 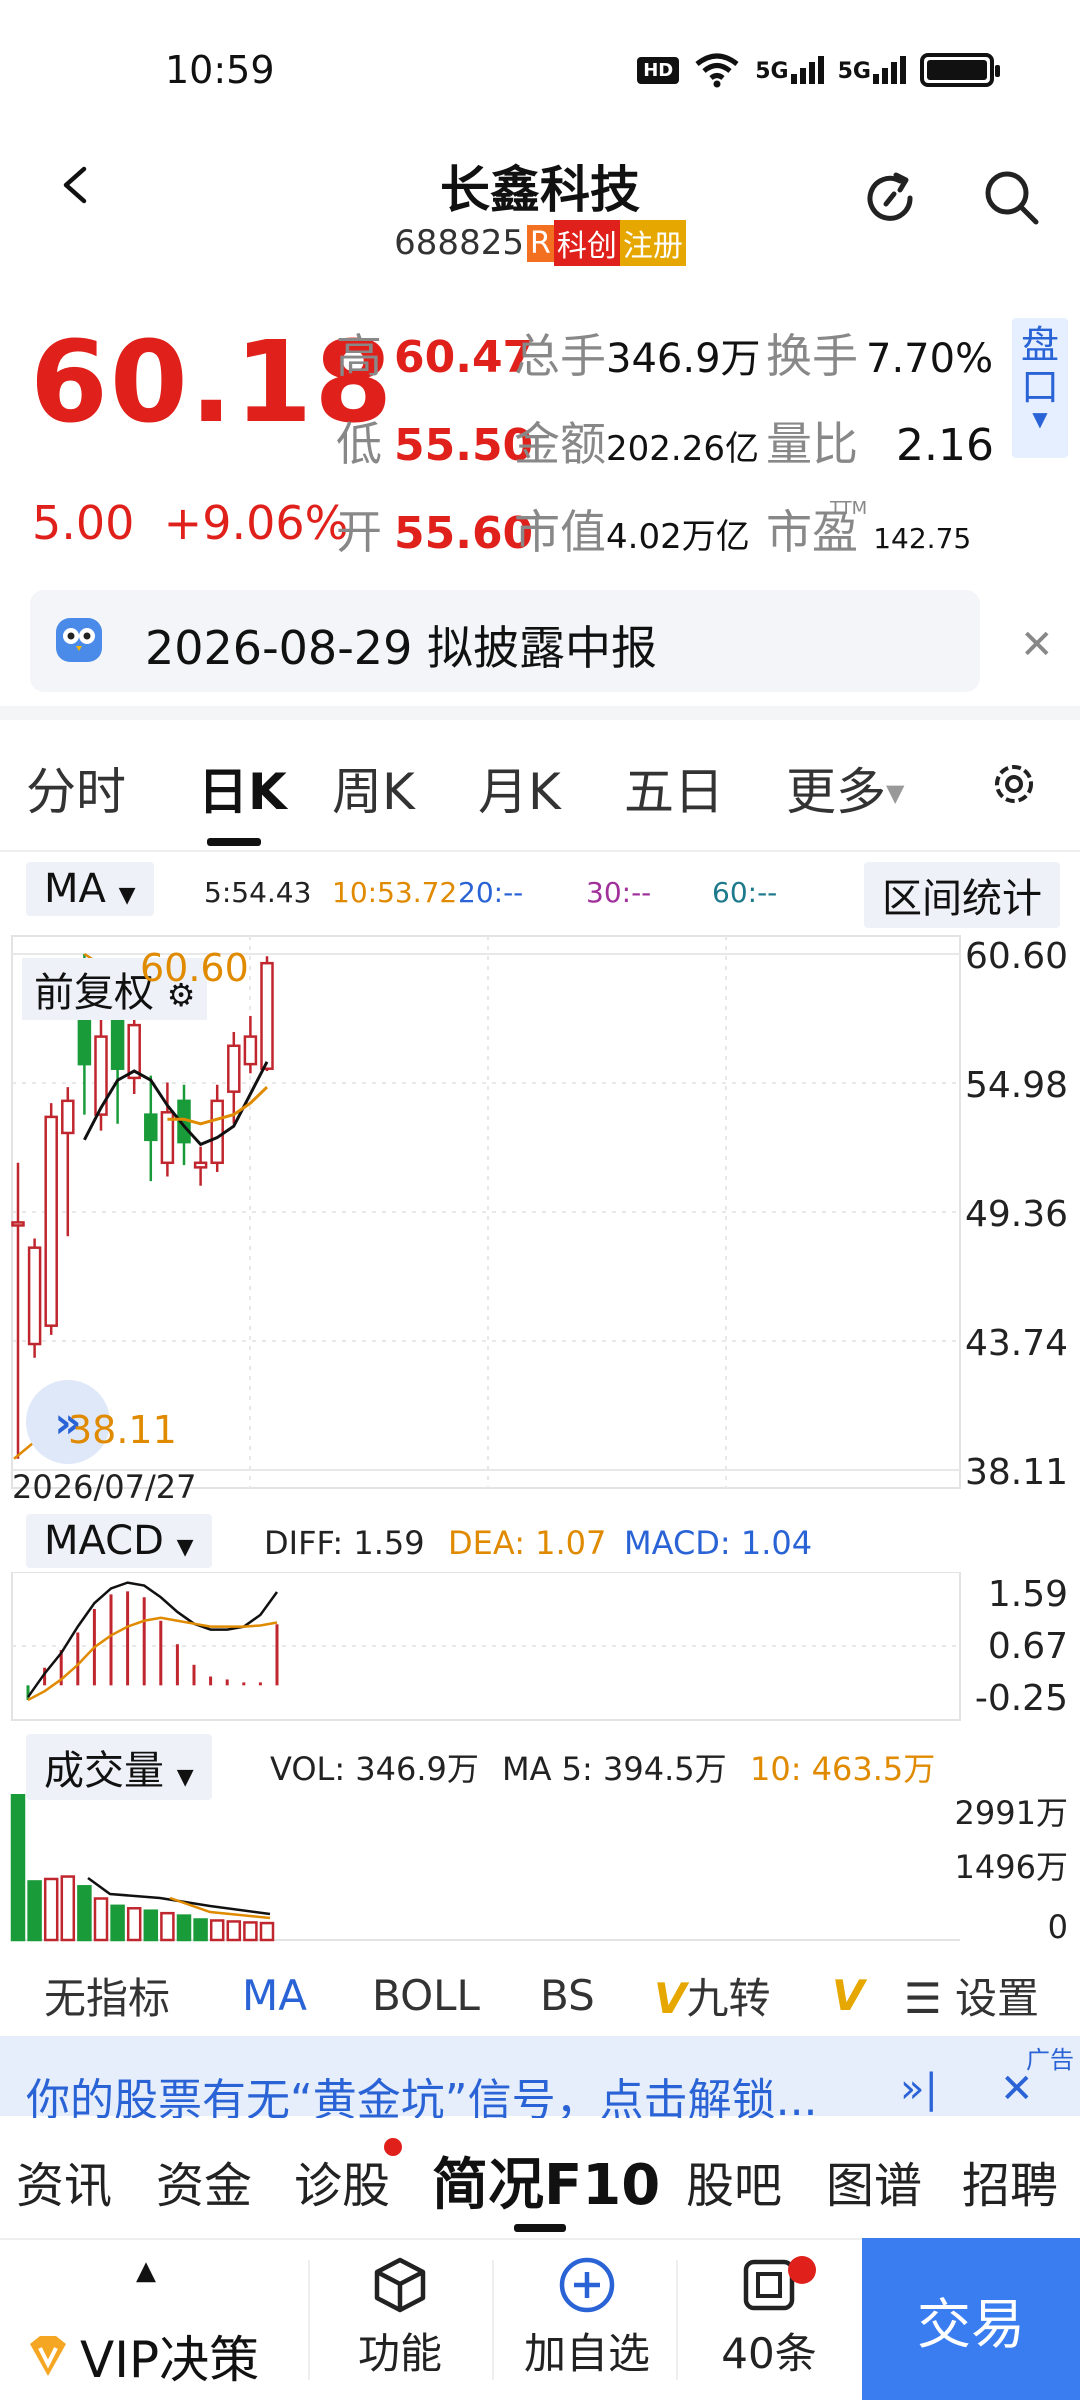 What do you see at coordinates (400, 2285) in the screenshot?
I see `cube-icon` at bounding box center [400, 2285].